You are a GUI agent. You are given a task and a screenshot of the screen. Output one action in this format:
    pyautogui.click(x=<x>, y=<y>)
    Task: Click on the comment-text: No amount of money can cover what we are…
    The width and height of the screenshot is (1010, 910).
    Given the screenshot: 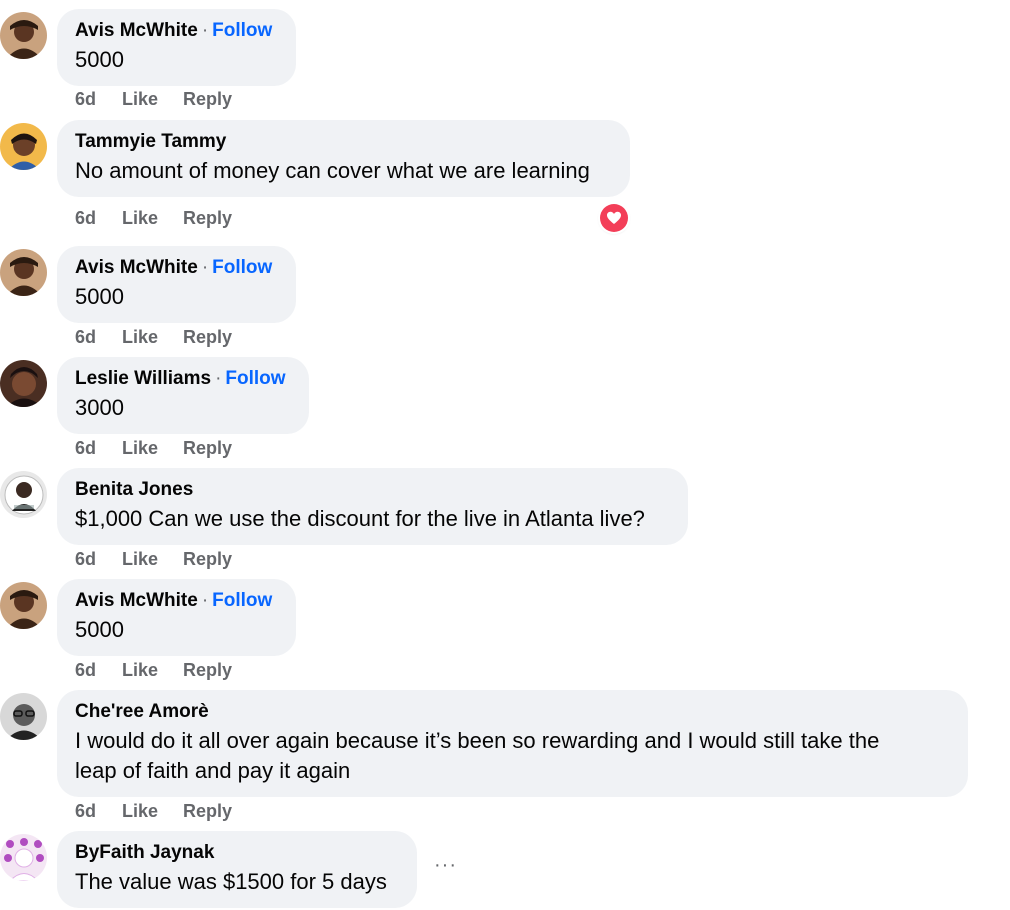 What is the action you would take?
    pyautogui.click(x=332, y=170)
    